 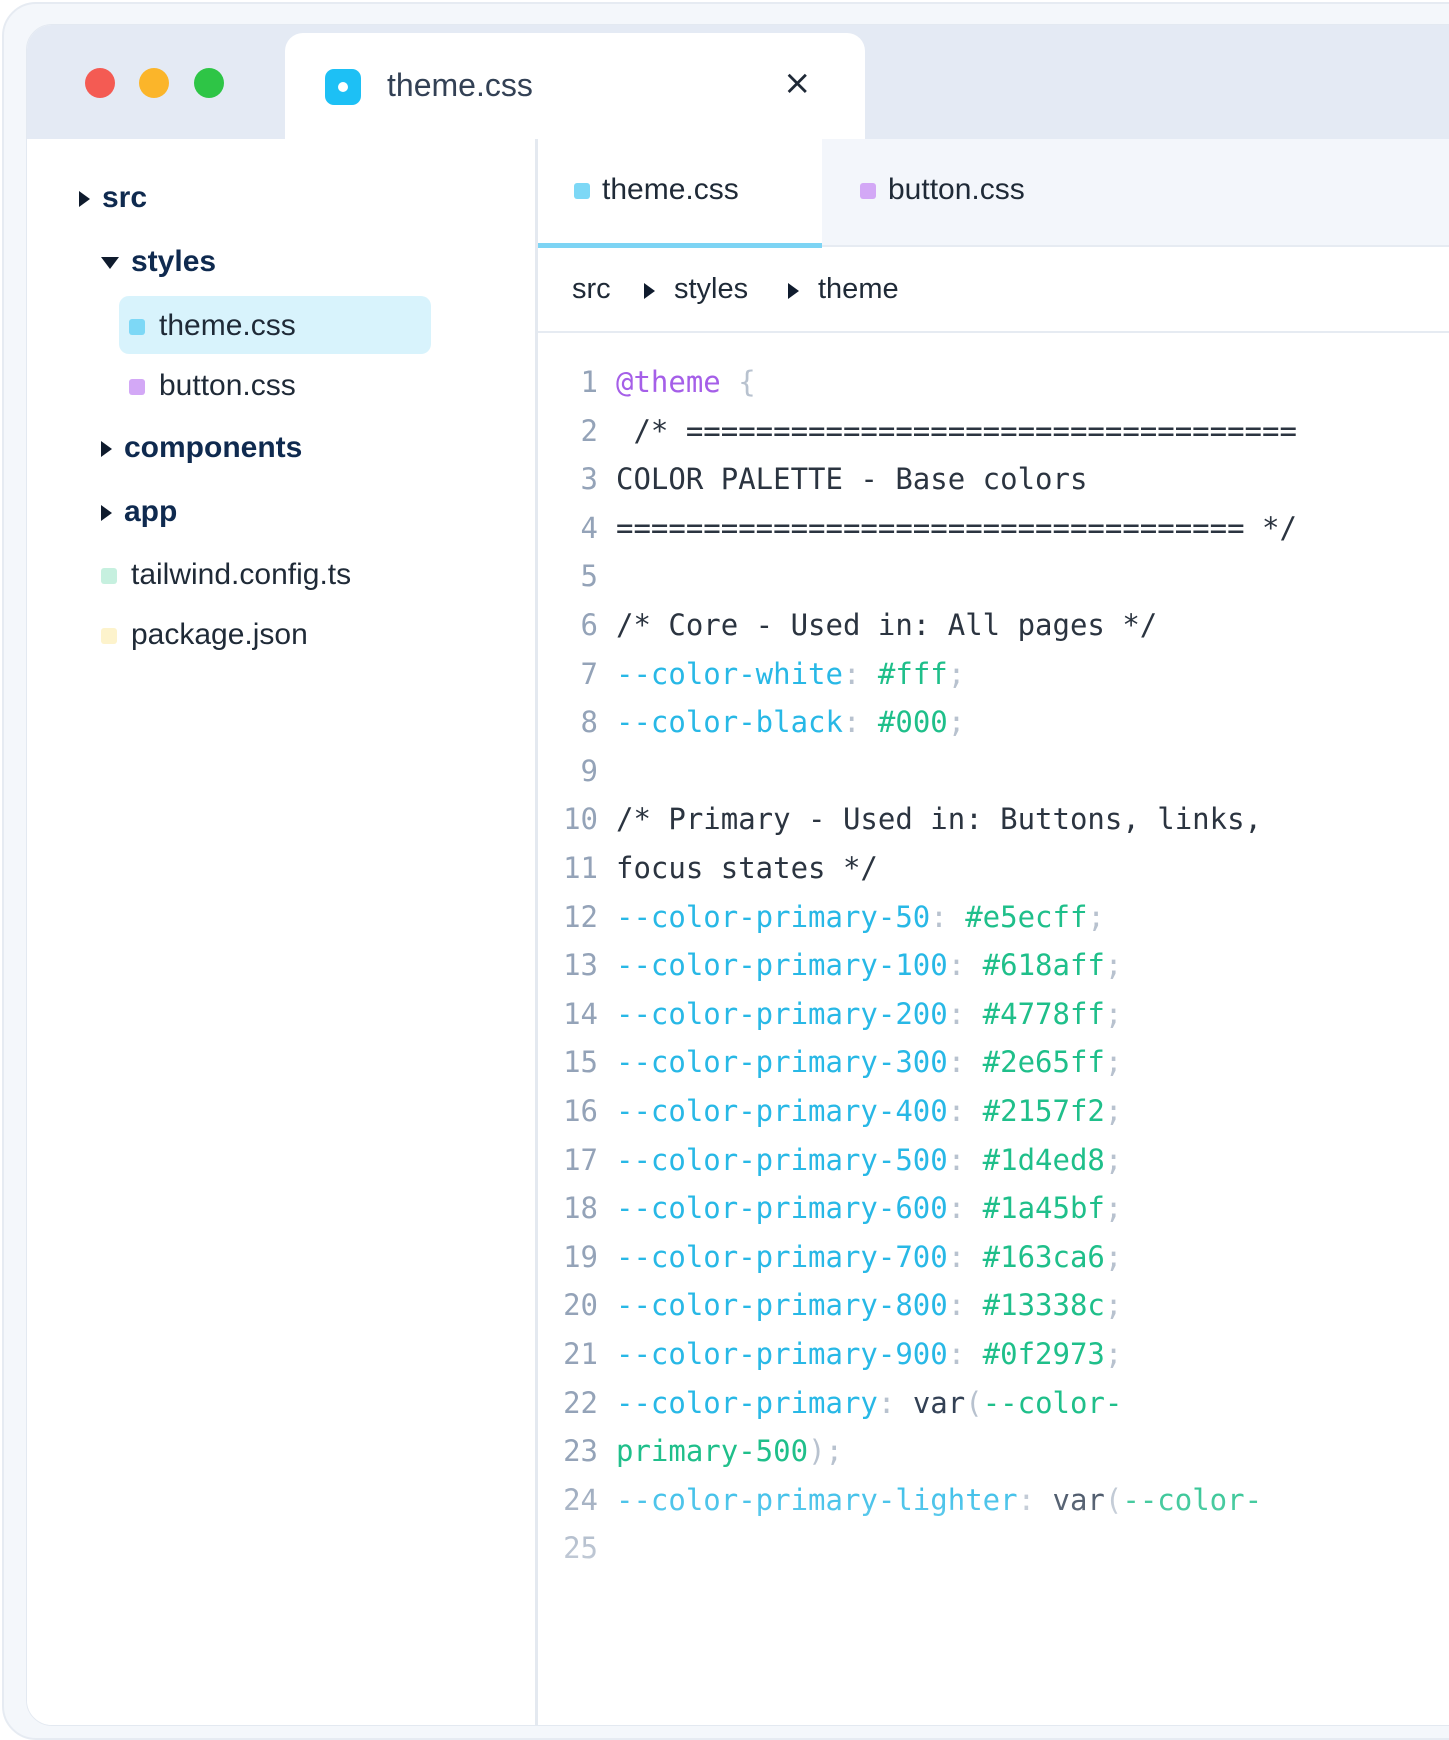 I want to click on code-token: --color-primary-100, so click(x=782, y=965).